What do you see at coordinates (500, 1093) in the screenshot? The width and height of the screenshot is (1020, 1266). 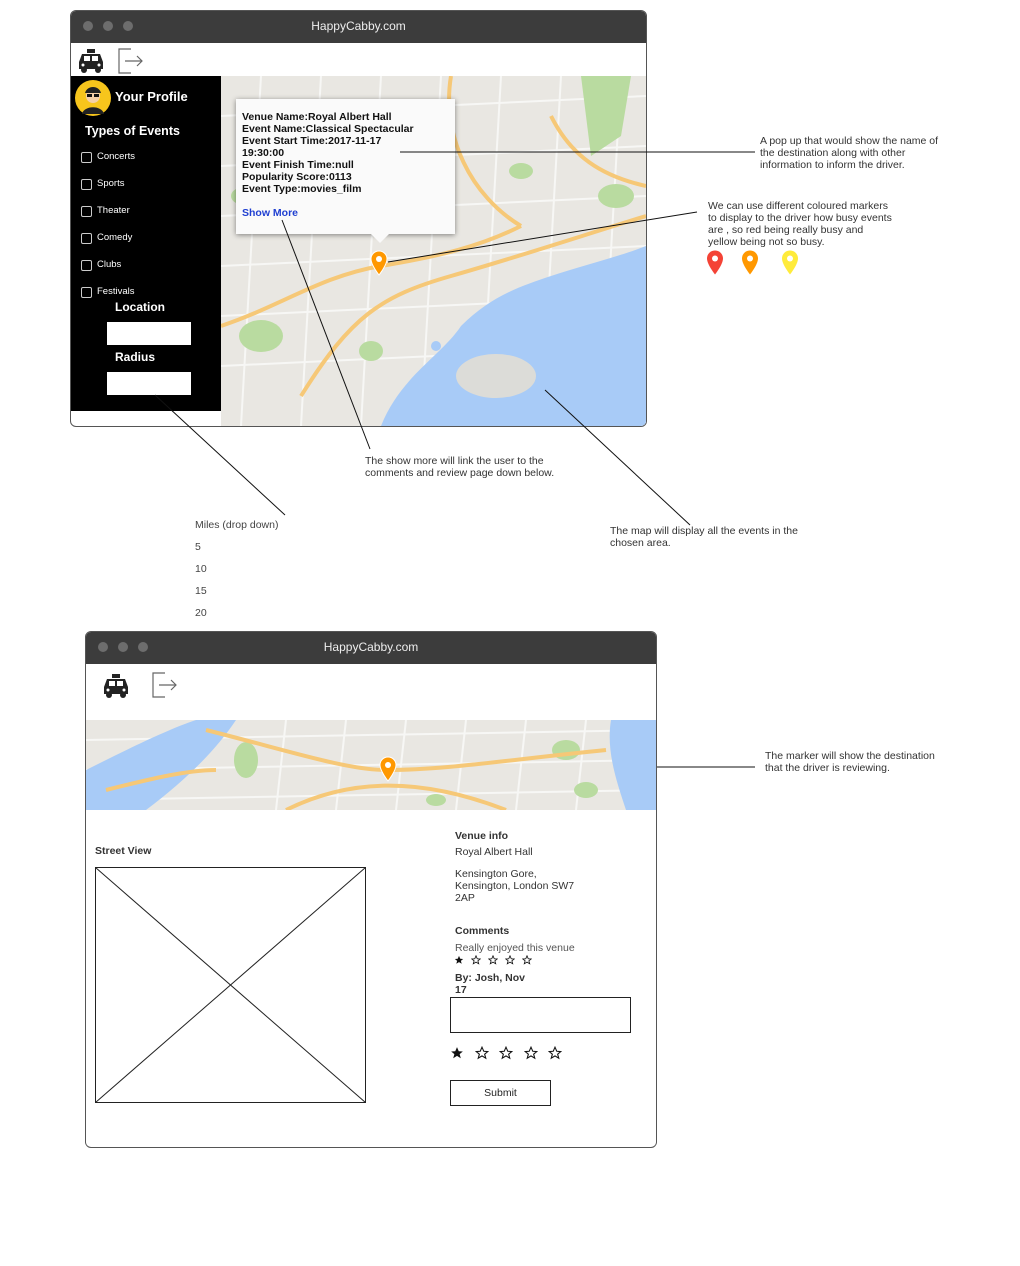 I see `submit-button: Submit` at bounding box center [500, 1093].